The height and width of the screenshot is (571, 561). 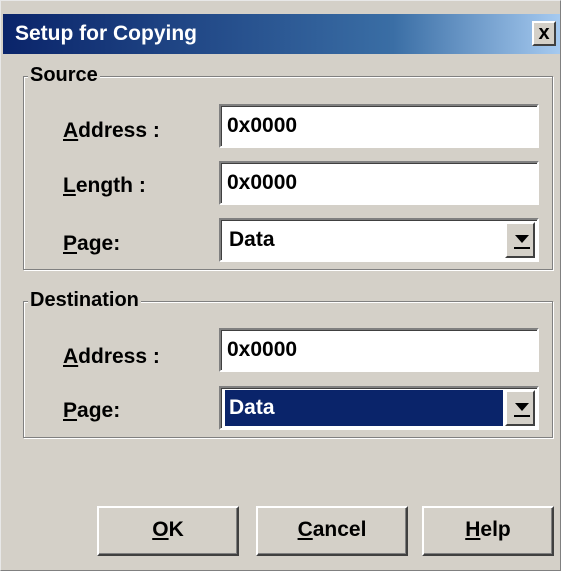 I want to click on destination-address-label: Address :, so click(x=111, y=356).